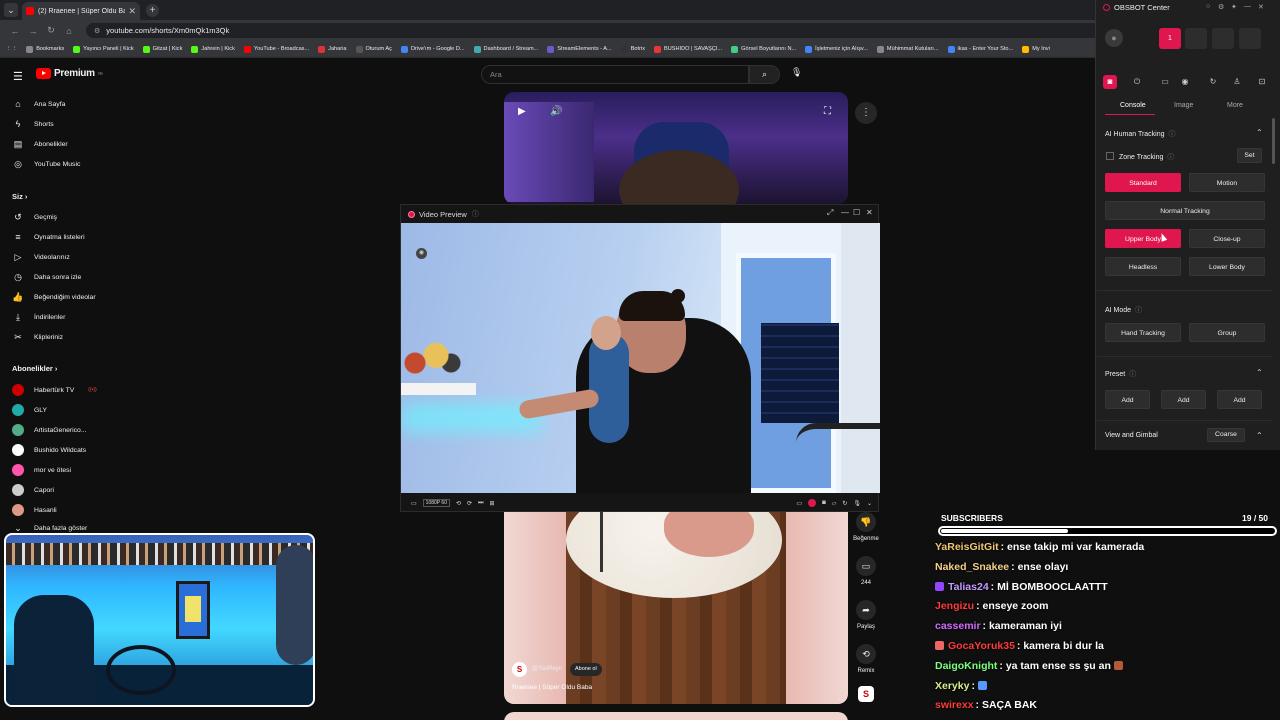 Image resolution: width=1280 pixels, height=720 pixels. What do you see at coordinates (522, 111) in the screenshot?
I see `play-icon: ▶` at bounding box center [522, 111].